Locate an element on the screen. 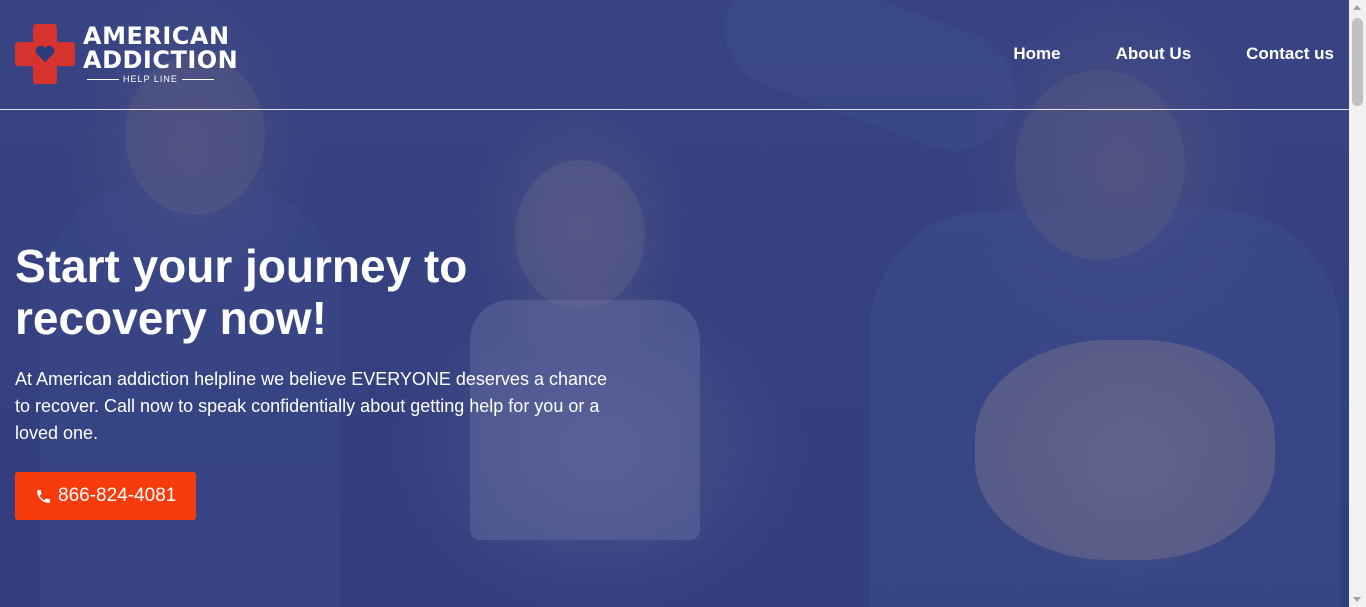  scrollbar-thumb is located at coordinates (1357, 62).